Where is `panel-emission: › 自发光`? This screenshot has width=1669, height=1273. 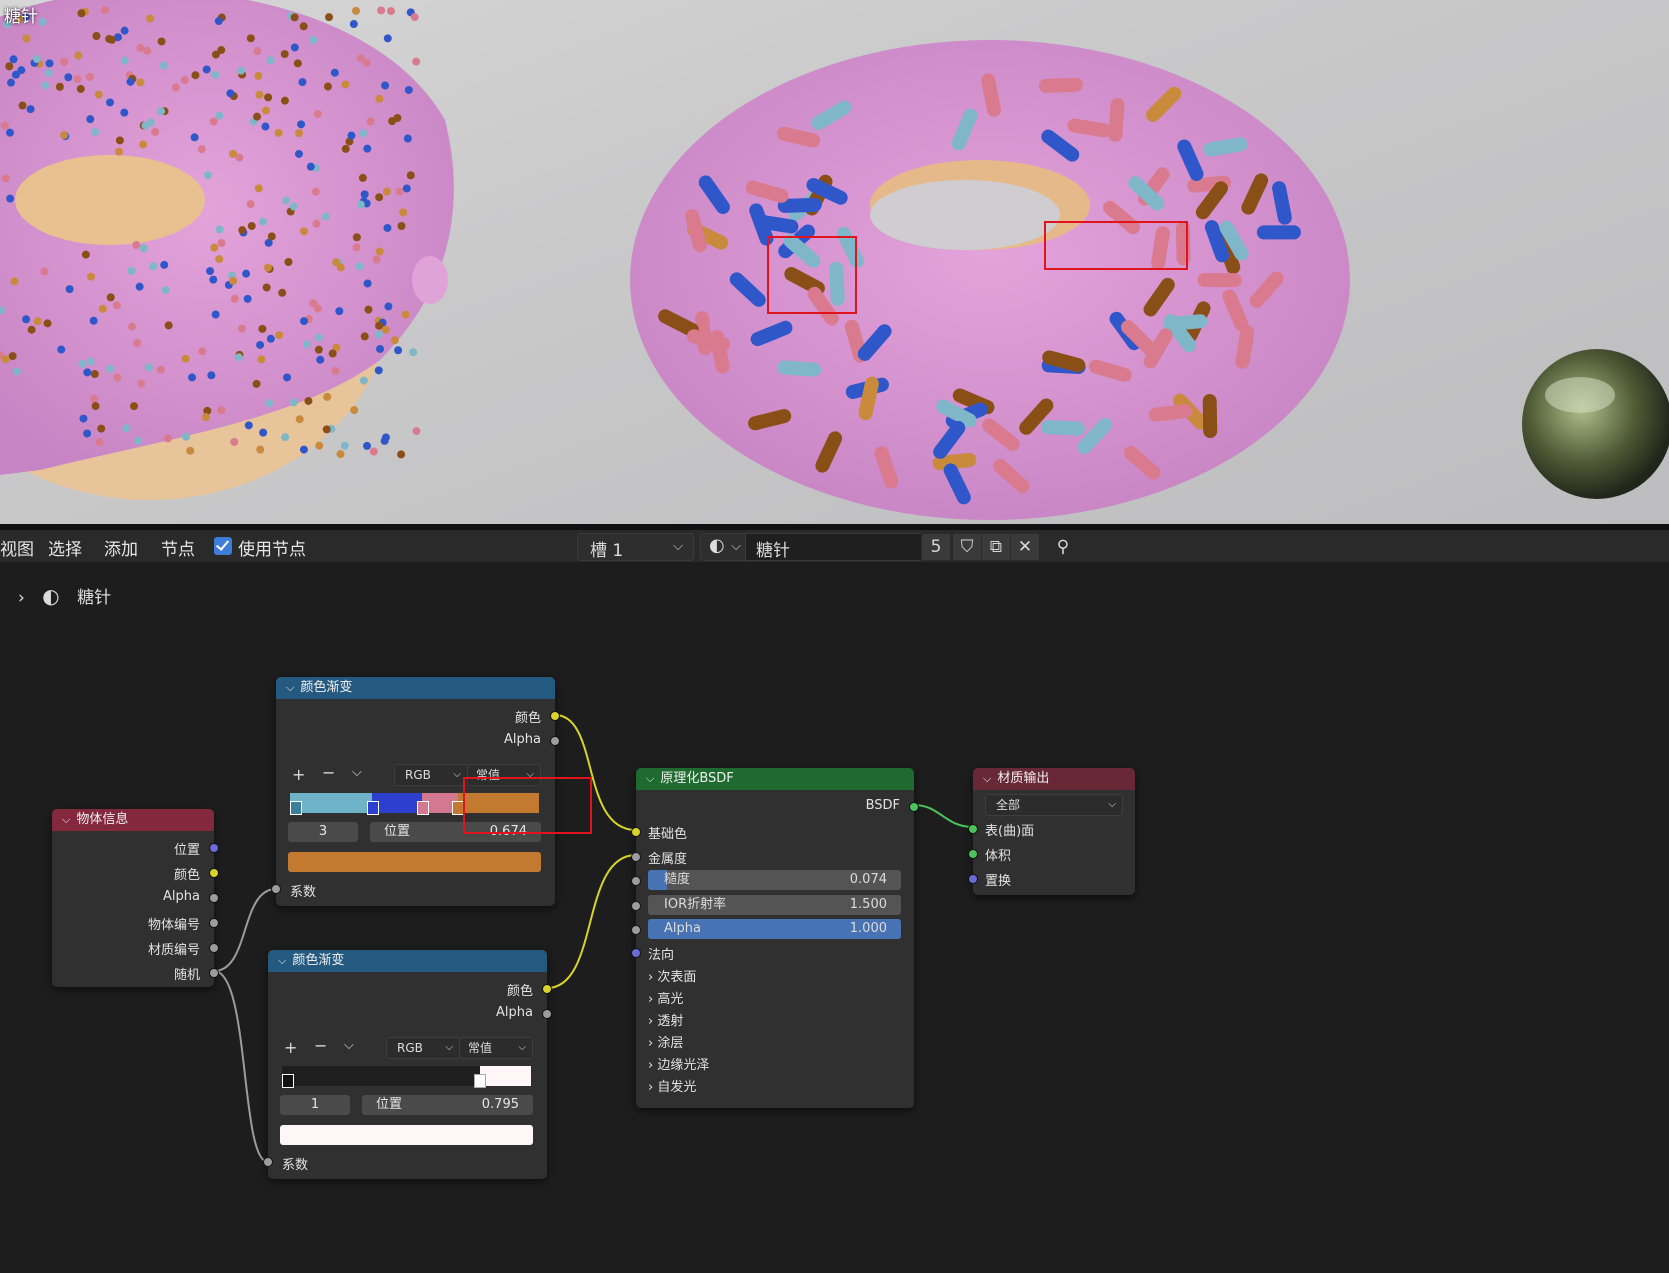
panel-emission: › 自发光 is located at coordinates (672, 1085).